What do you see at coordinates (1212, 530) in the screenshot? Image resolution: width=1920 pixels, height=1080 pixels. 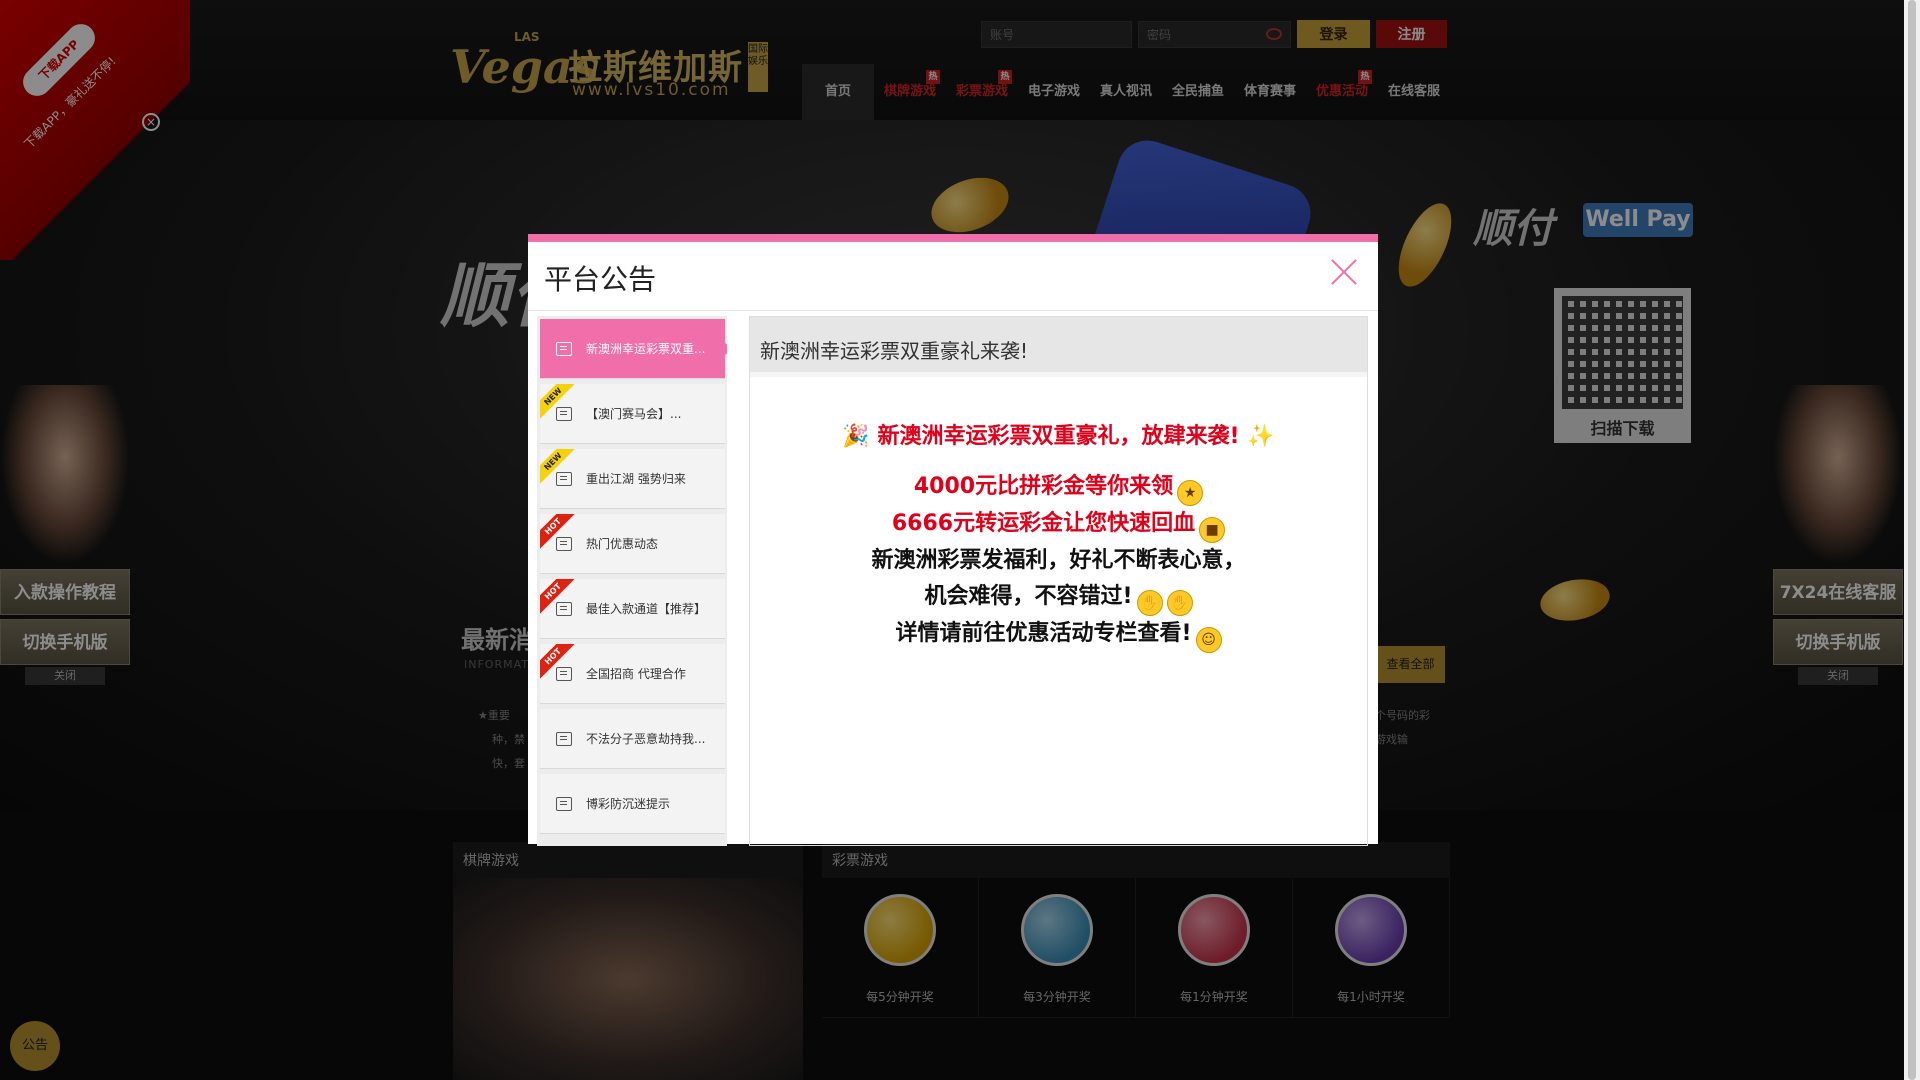 I see `sunglasses-emoji-icon: ■` at bounding box center [1212, 530].